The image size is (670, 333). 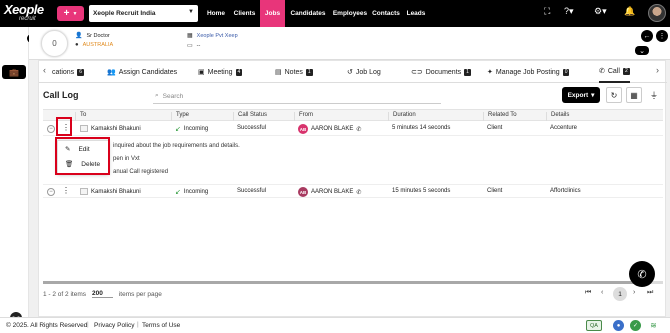 What do you see at coordinates (303, 129) in the screenshot?
I see `from-avatar: AB` at bounding box center [303, 129].